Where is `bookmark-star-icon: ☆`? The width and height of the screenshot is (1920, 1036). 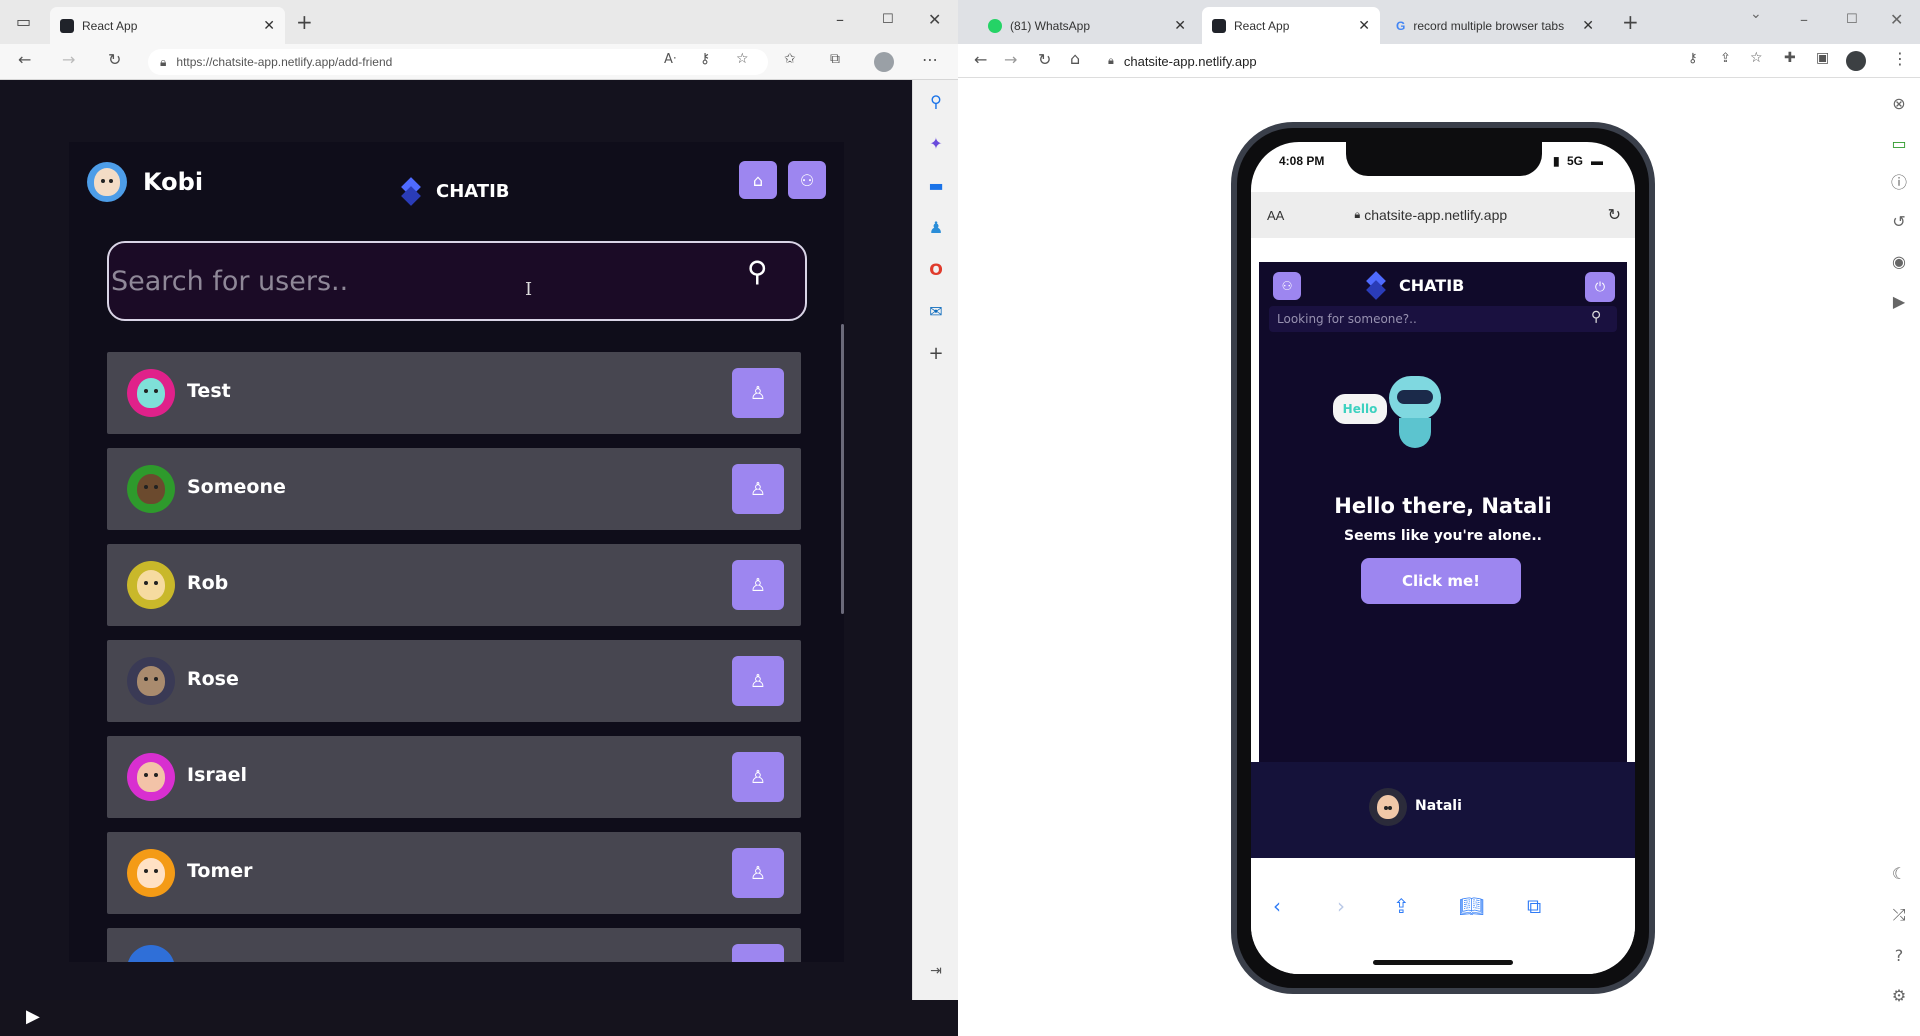 bookmark-star-icon: ☆ is located at coordinates (1756, 58).